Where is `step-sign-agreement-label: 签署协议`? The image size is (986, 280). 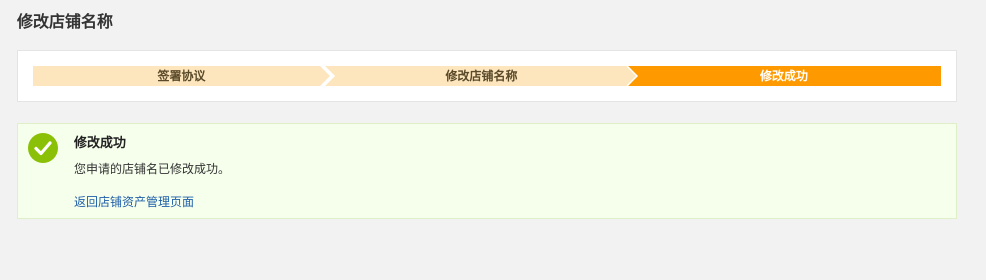
step-sign-agreement-label: 签署协议 is located at coordinates (181, 76).